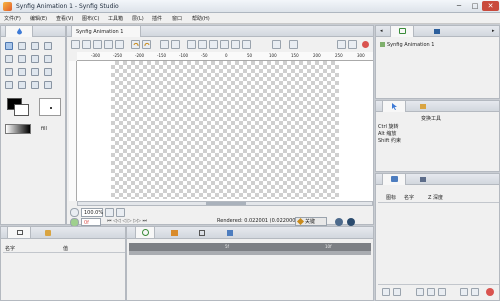 This screenshot has height=301, width=500. What do you see at coordinates (9, 46) in the screenshot?
I see `transform-tool-button` at bounding box center [9, 46].